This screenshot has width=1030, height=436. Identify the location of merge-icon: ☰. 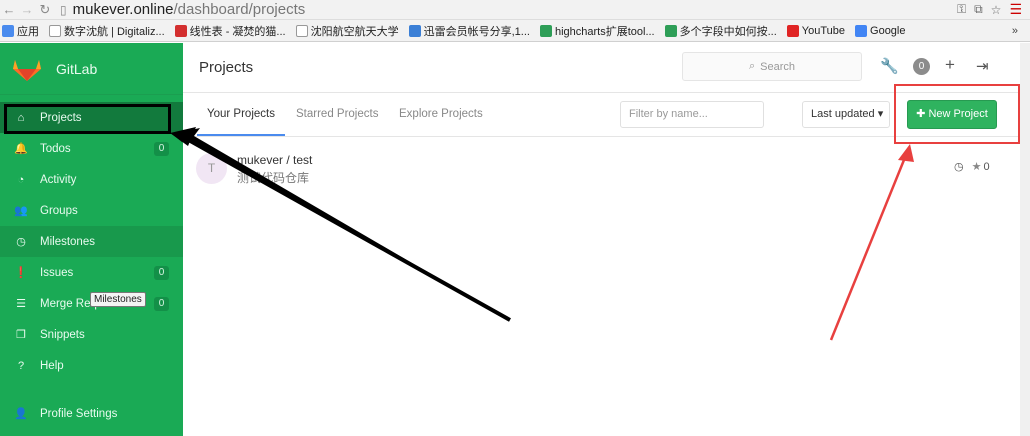
(21, 304).